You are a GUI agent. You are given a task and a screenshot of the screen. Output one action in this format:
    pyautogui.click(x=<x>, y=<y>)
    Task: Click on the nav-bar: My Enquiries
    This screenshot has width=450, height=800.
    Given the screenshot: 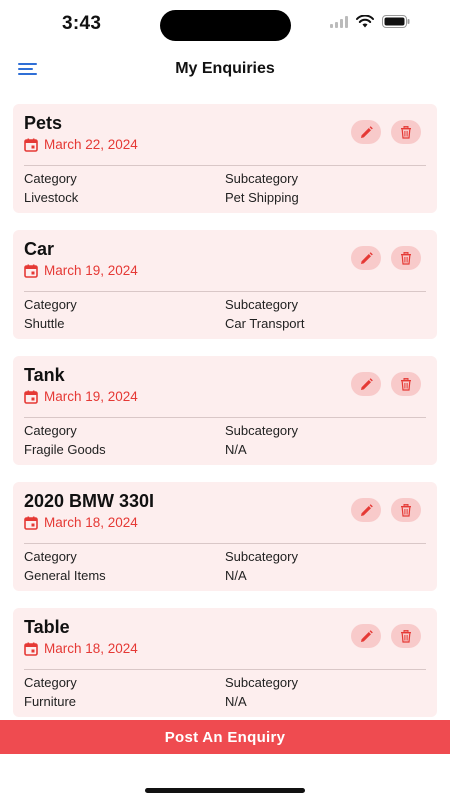 What is the action you would take?
    pyautogui.click(x=225, y=70)
    